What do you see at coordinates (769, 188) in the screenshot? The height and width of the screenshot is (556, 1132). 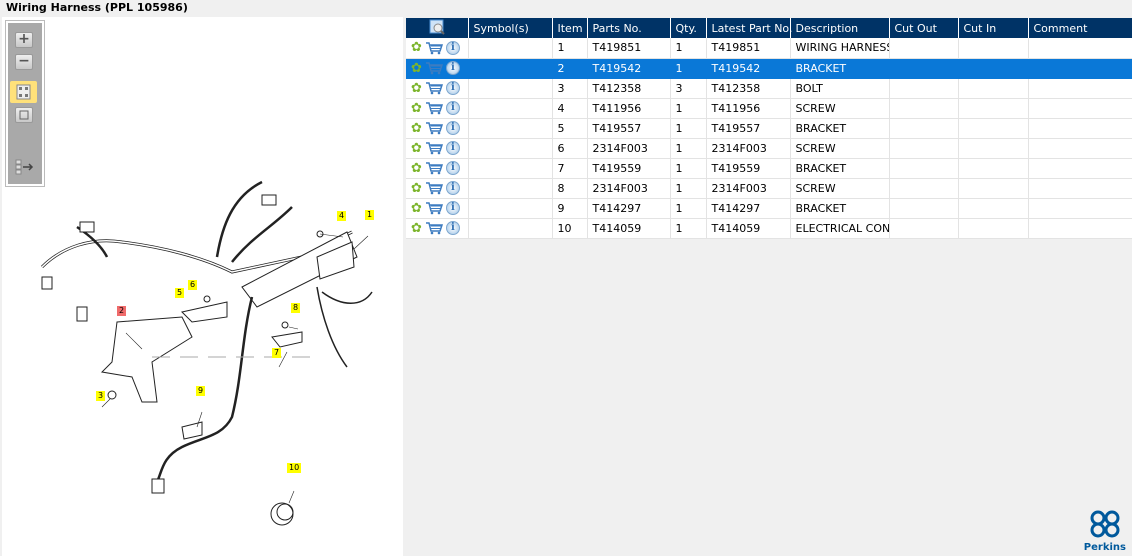 I see `table-row: ✿ i 8 2314F003 1 2314F003 SCREW` at bounding box center [769, 188].